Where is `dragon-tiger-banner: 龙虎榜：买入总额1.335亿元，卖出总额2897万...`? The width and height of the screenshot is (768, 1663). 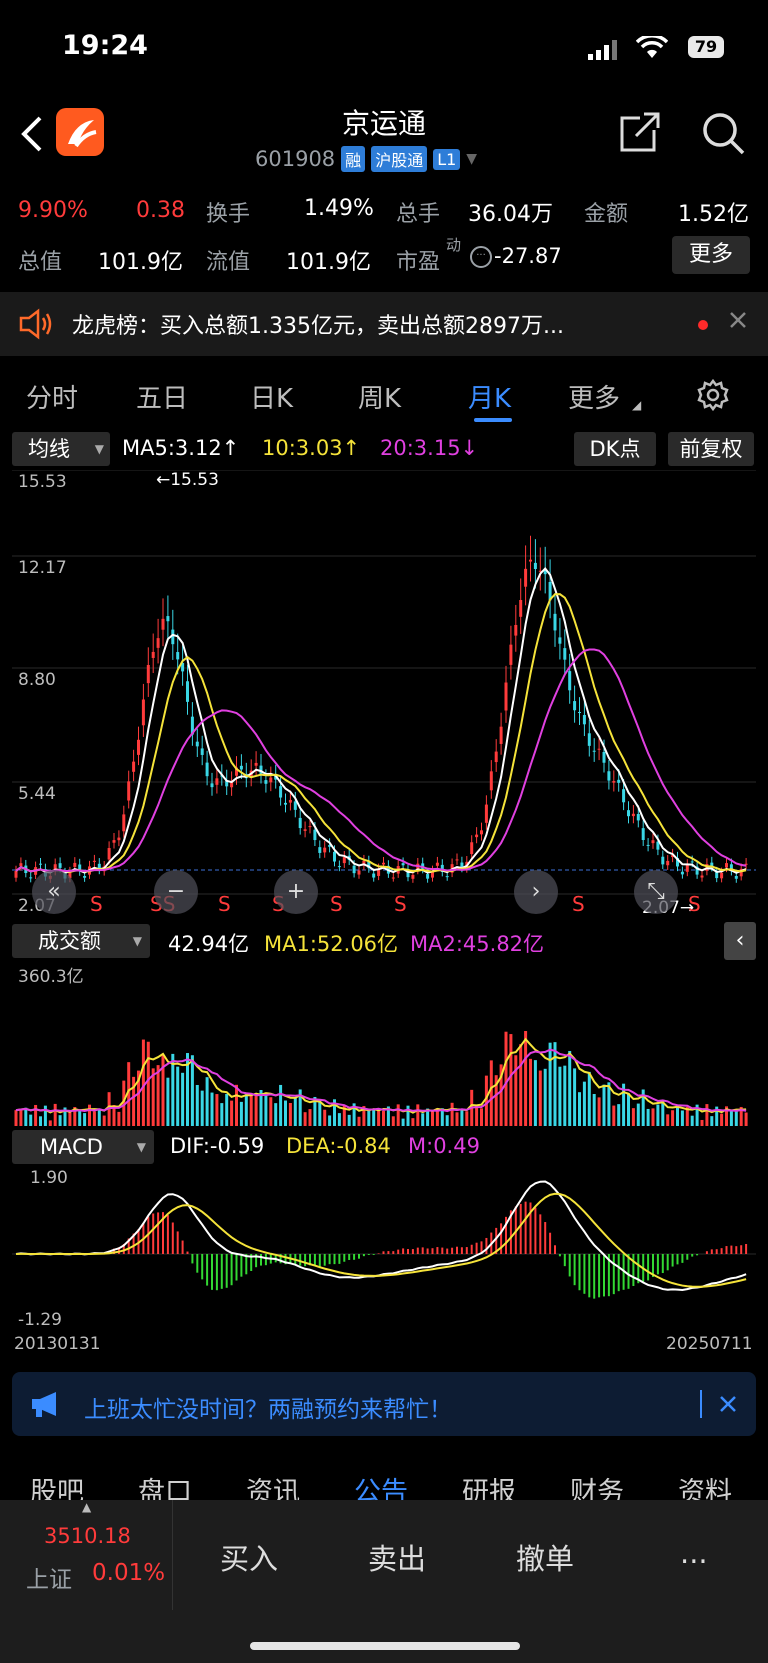
dragon-tiger-banner: 龙虎榜：买入总额1.335亿元，卖出总额2897万... is located at coordinates (384, 324).